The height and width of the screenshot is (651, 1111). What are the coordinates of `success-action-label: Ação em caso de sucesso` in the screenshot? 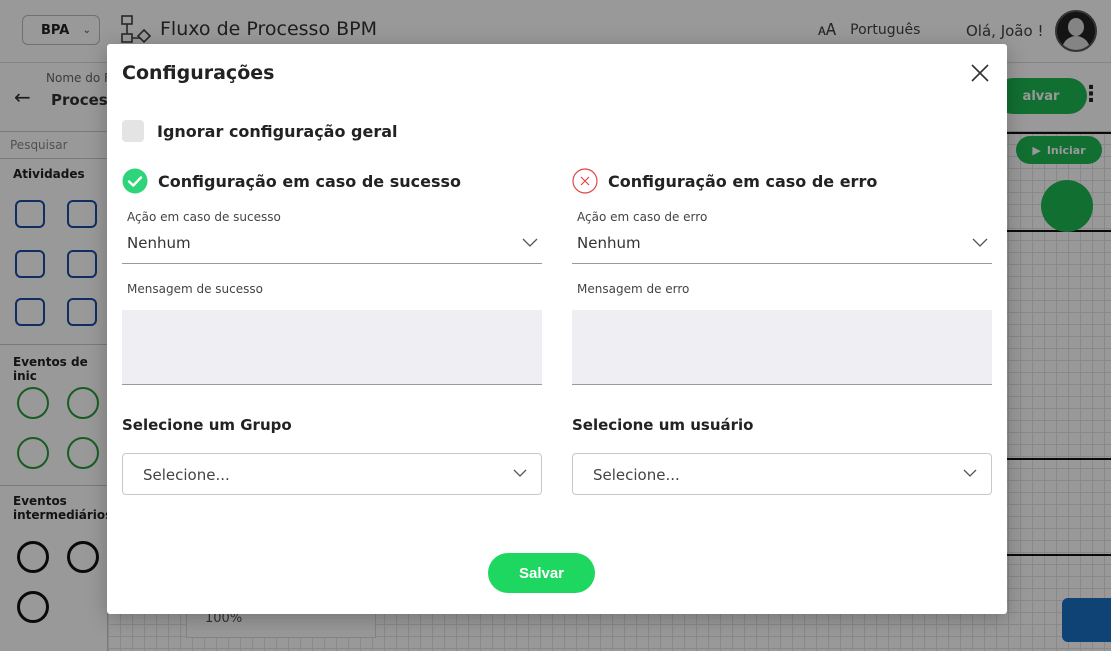 It's located at (204, 217).